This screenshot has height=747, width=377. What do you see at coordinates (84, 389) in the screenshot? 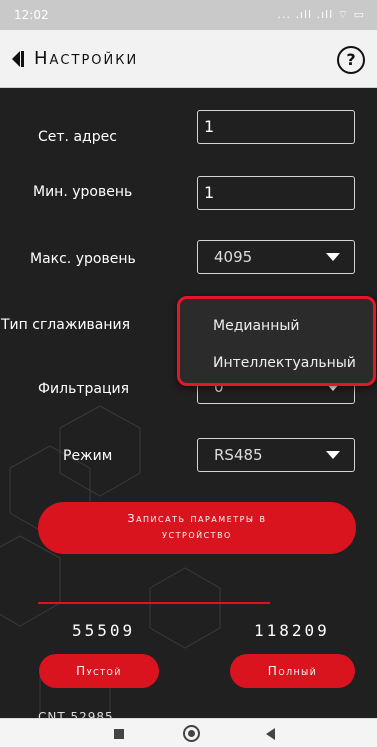
I see `filtration-label: Фильтрация` at bounding box center [84, 389].